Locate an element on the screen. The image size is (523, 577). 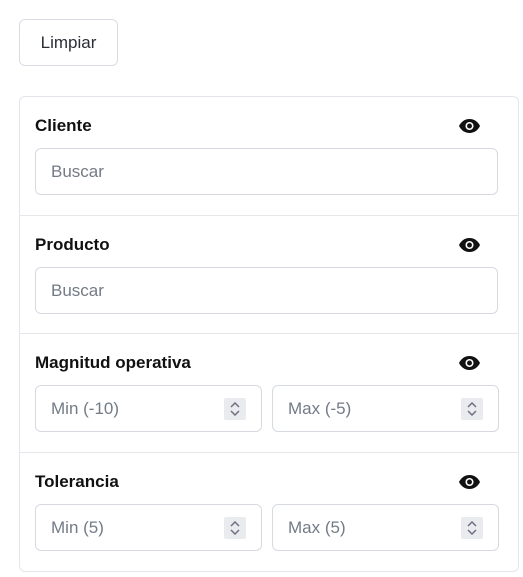
filter-label: Tolerancia is located at coordinates (77, 481).